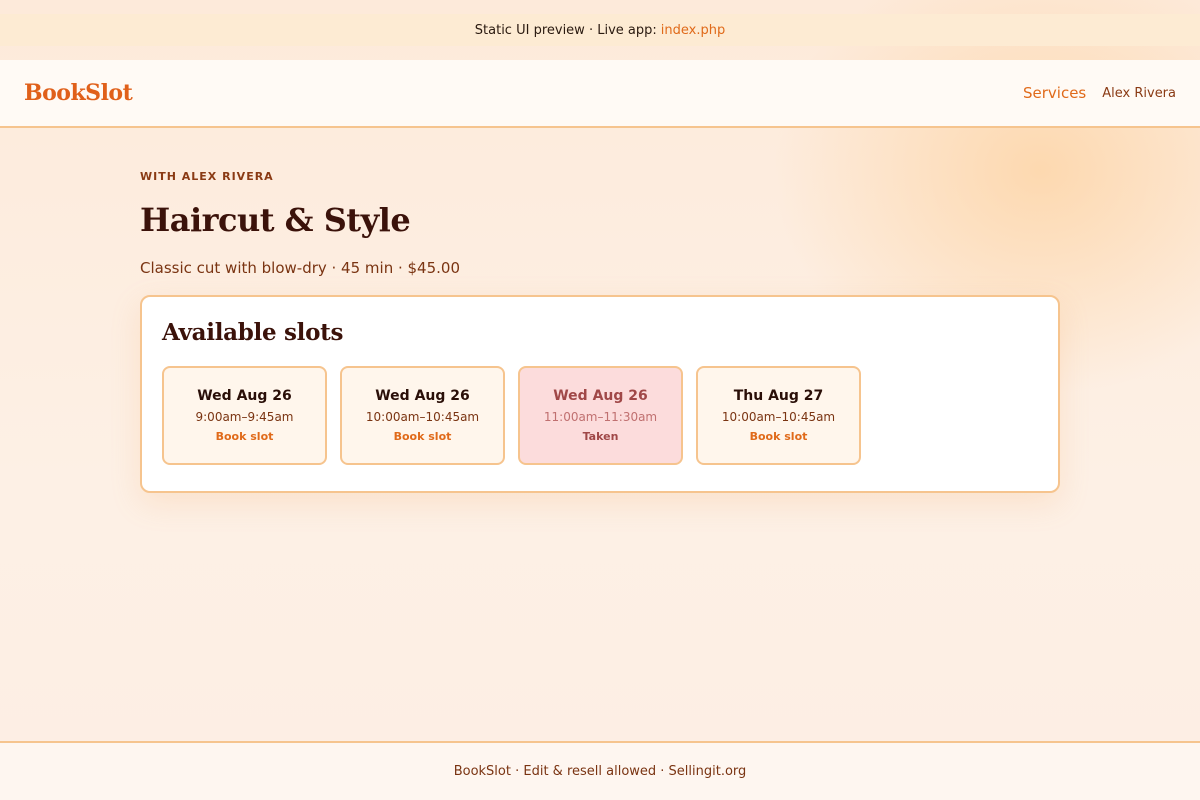 This screenshot has width=1200, height=800. Describe the element at coordinates (600, 436) in the screenshot. I see `slot-taken-label: Taken` at that location.